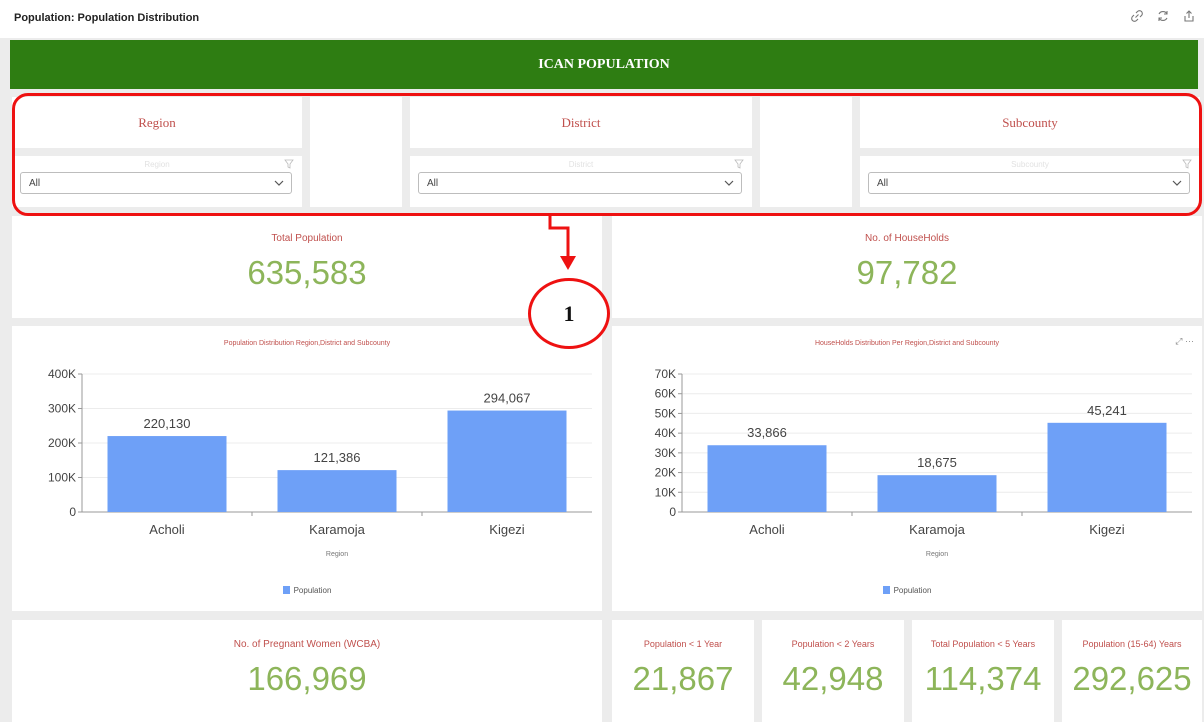 This screenshot has width=1204, height=722. Describe the element at coordinates (337, 457) in the screenshot. I see `data-label: 121,386` at that location.